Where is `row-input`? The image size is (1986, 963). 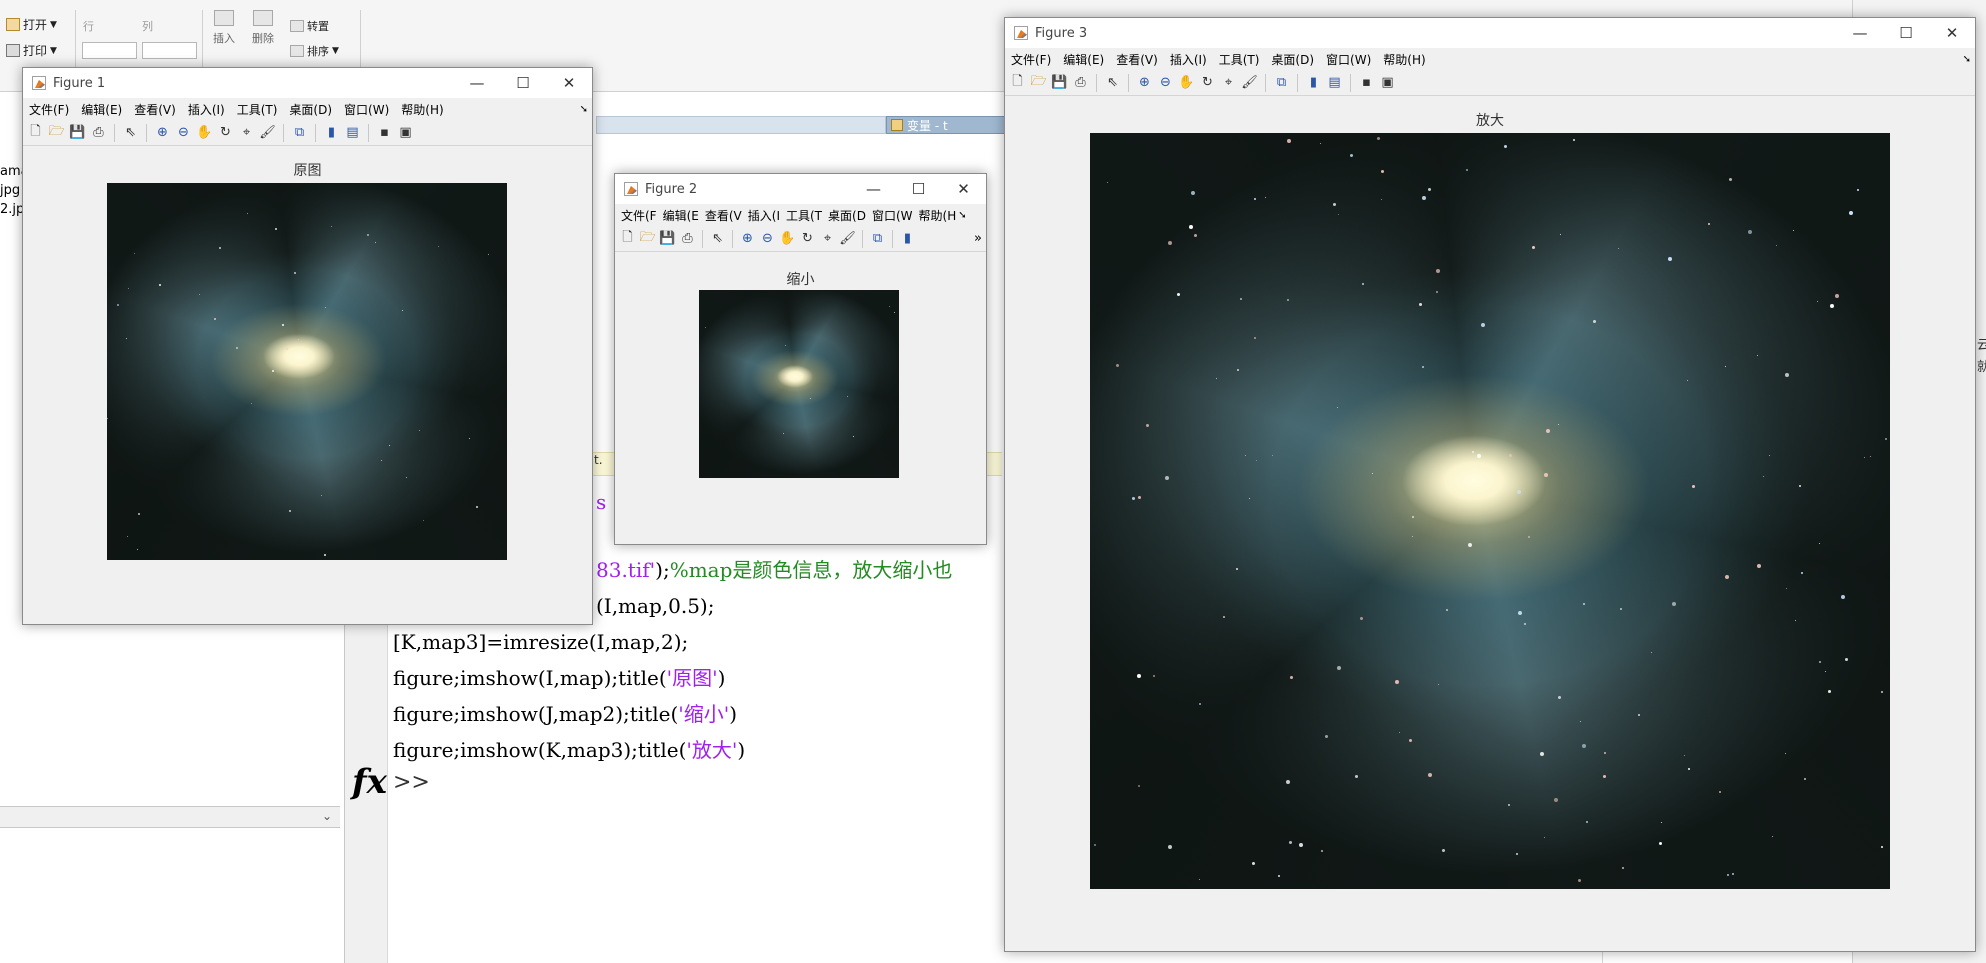
row-input is located at coordinates (109, 50).